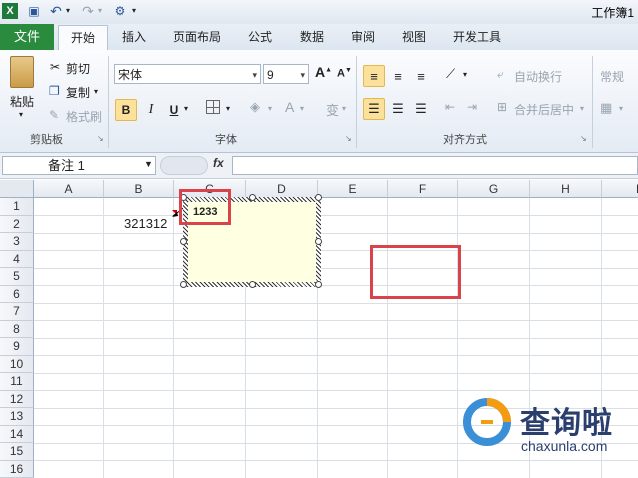 This screenshot has height=478, width=638. What do you see at coordinates (54, 115) in the screenshot?
I see `format-painter-icon: ✎` at bounding box center [54, 115].